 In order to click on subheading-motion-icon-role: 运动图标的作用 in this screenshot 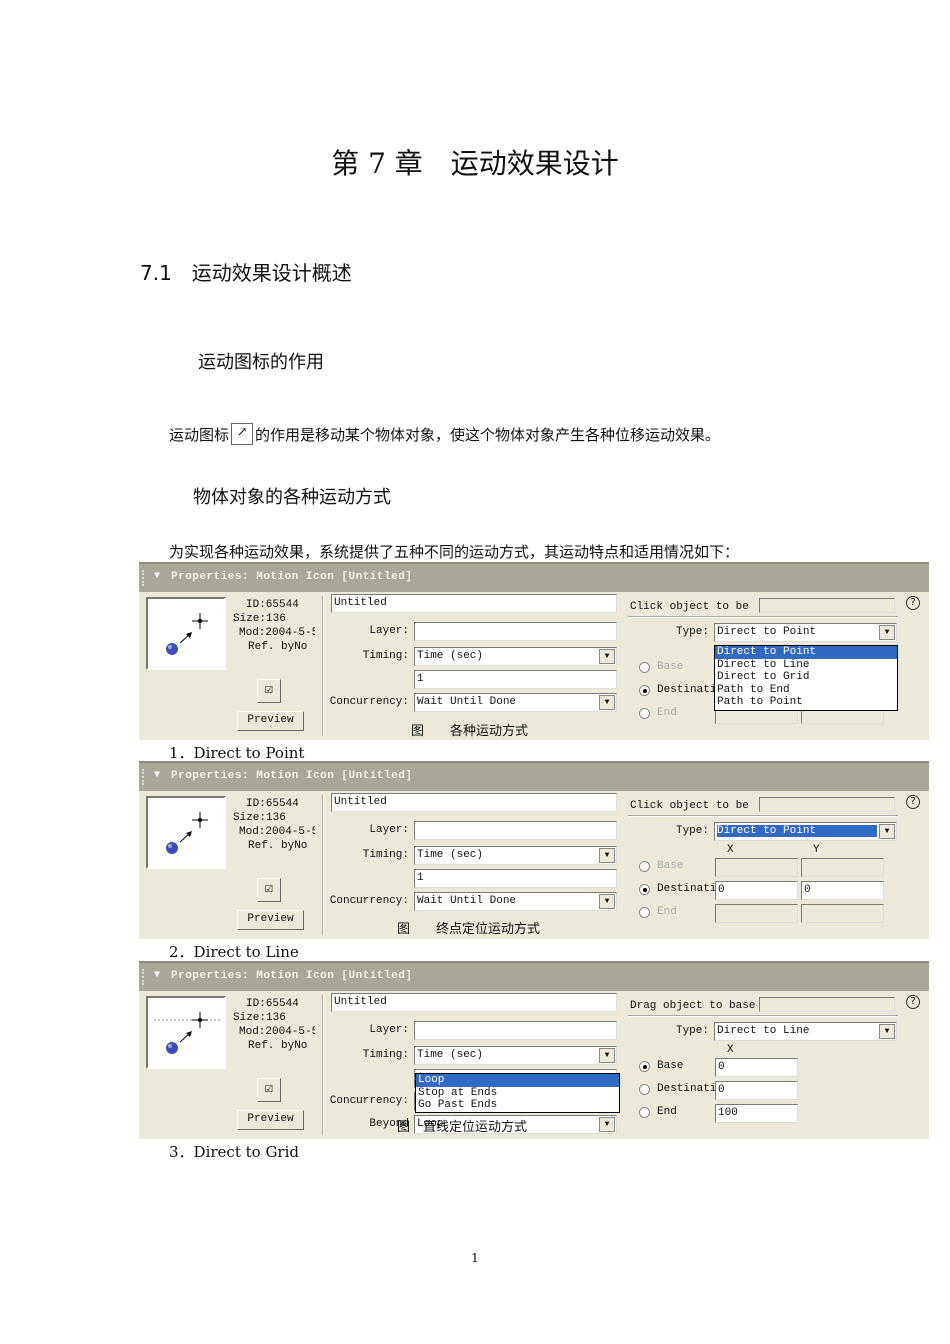, I will do `click(261, 362)`.